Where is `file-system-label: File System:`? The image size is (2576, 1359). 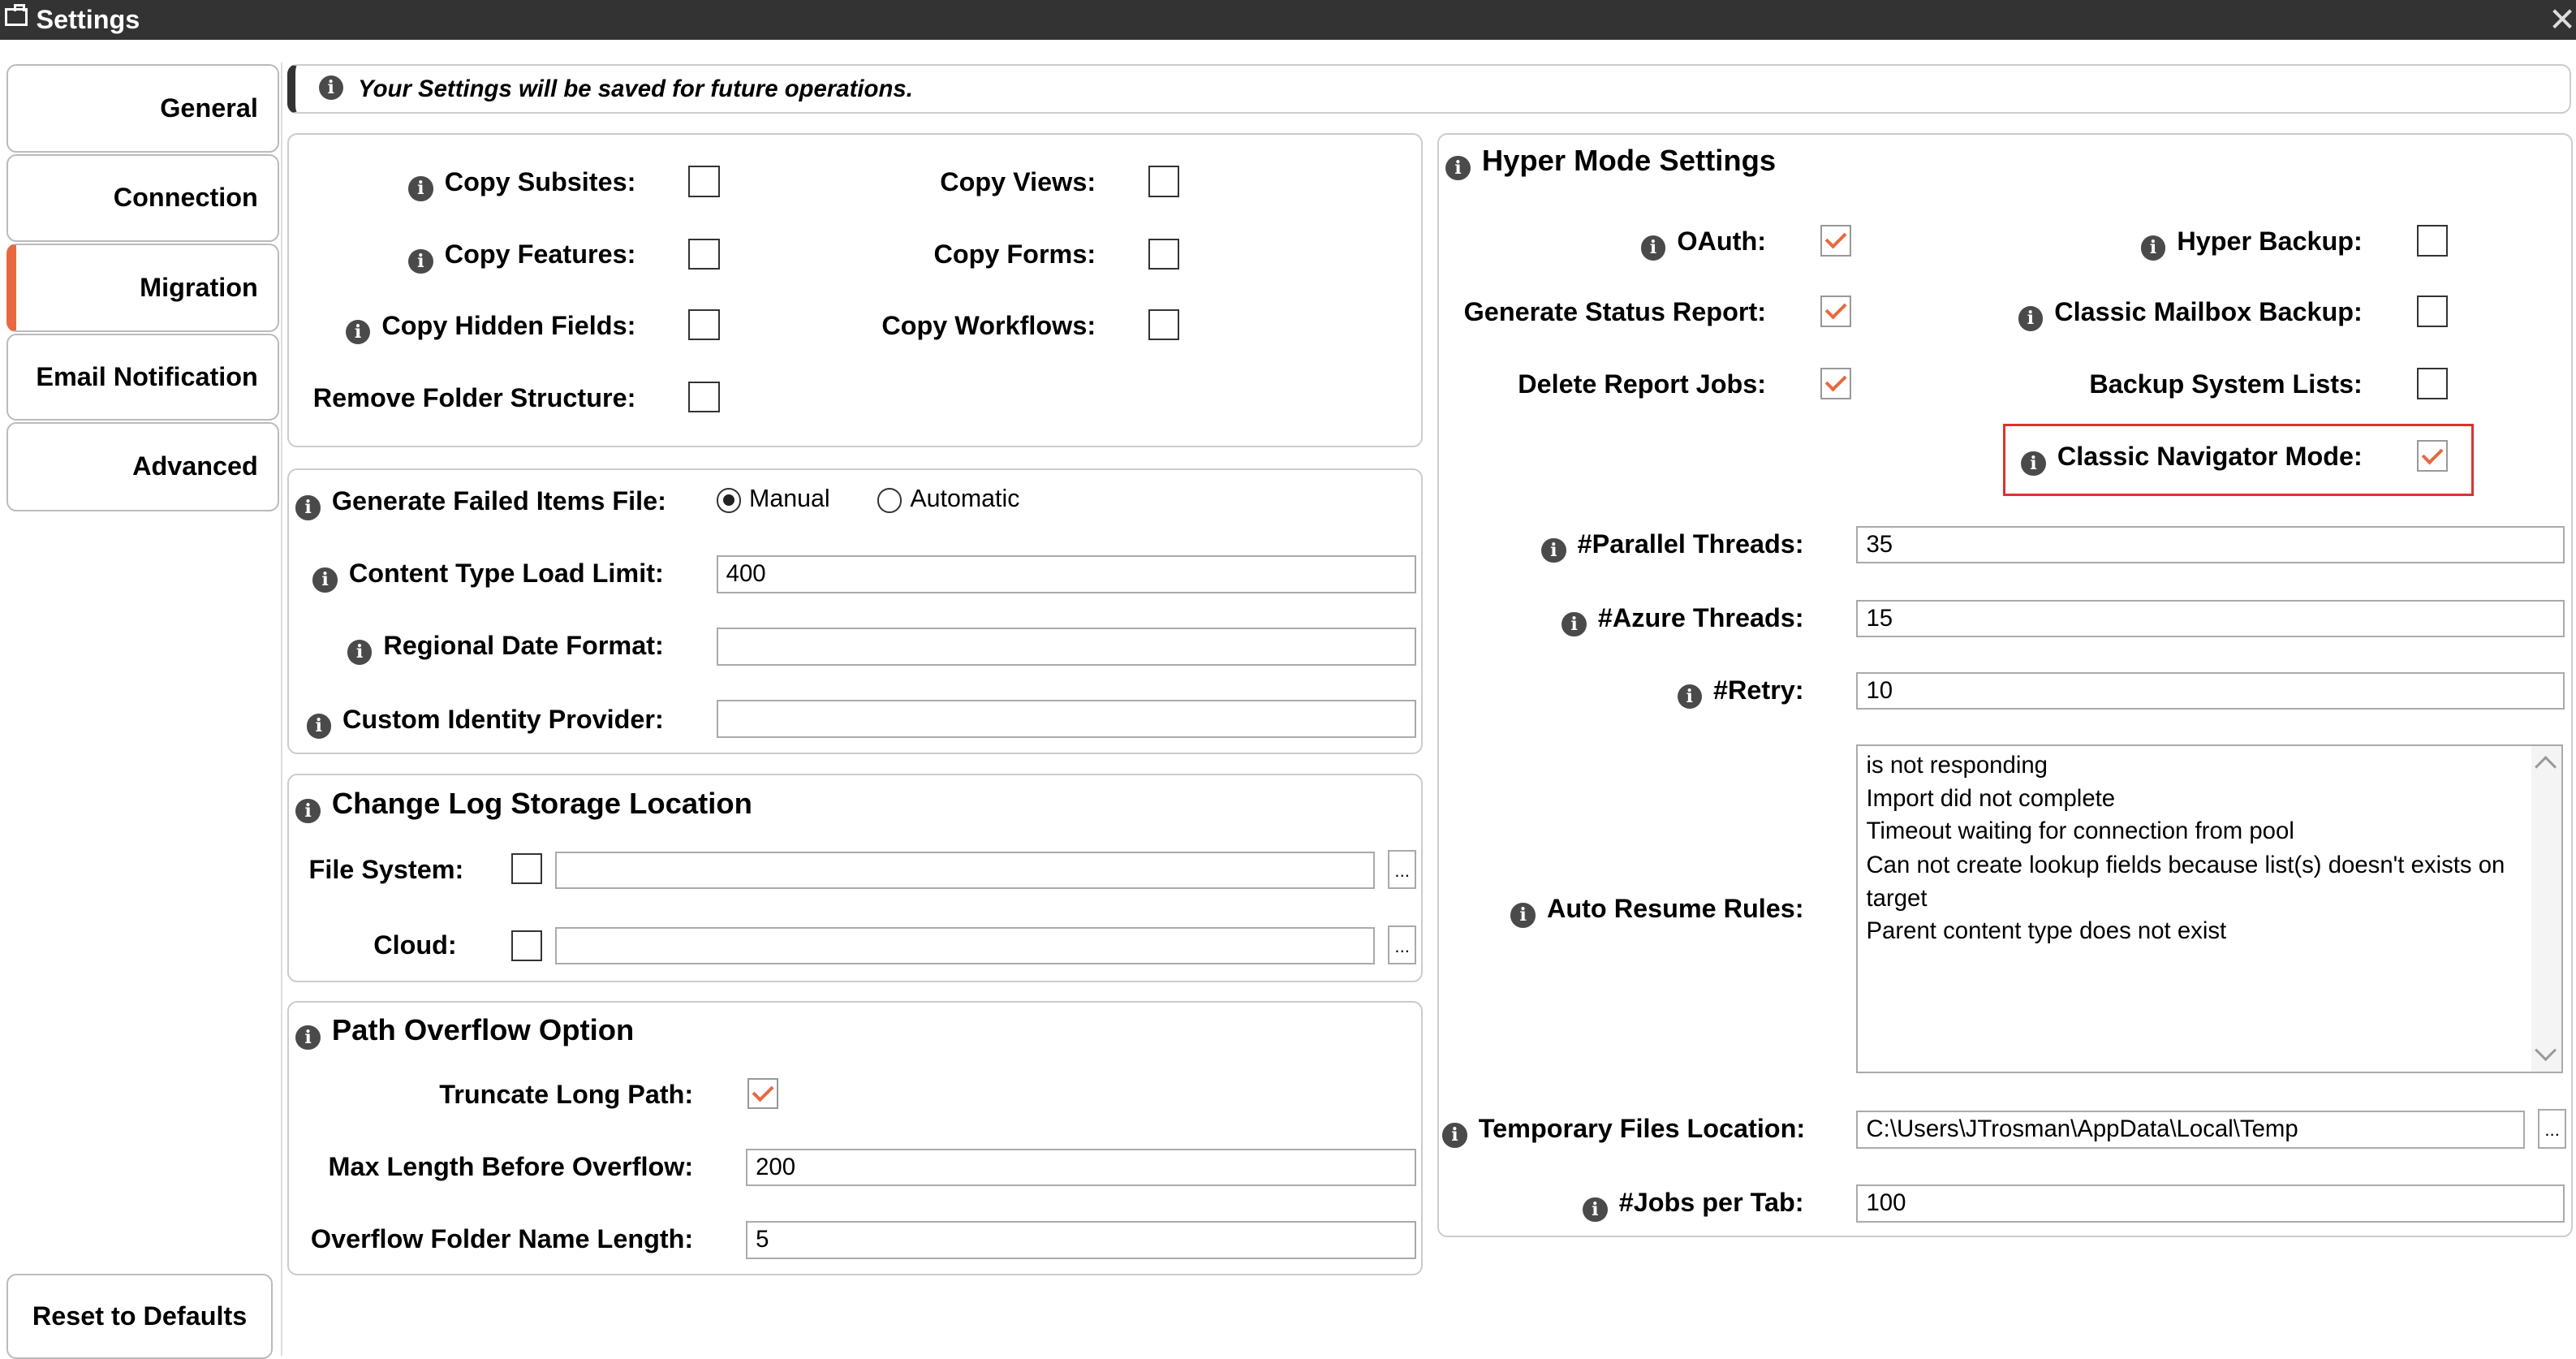
file-system-label: File System: is located at coordinates (386, 869).